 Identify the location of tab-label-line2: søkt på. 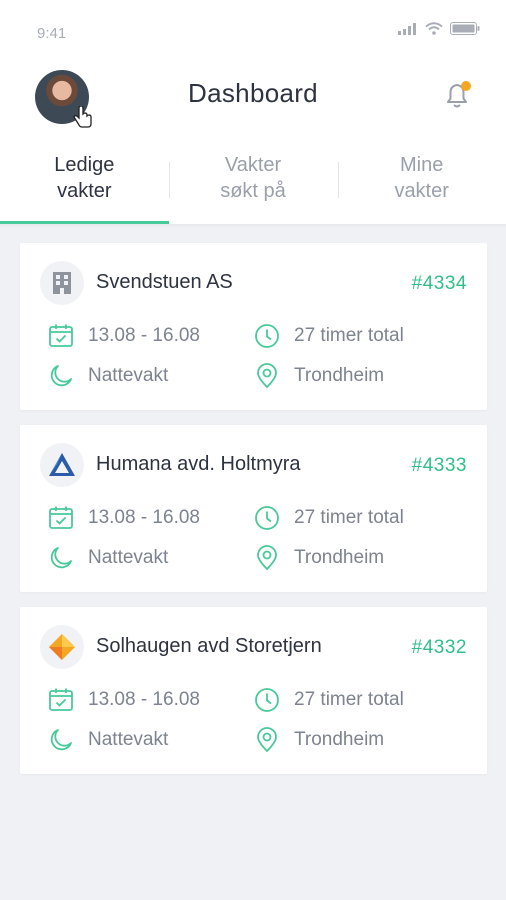
(253, 191).